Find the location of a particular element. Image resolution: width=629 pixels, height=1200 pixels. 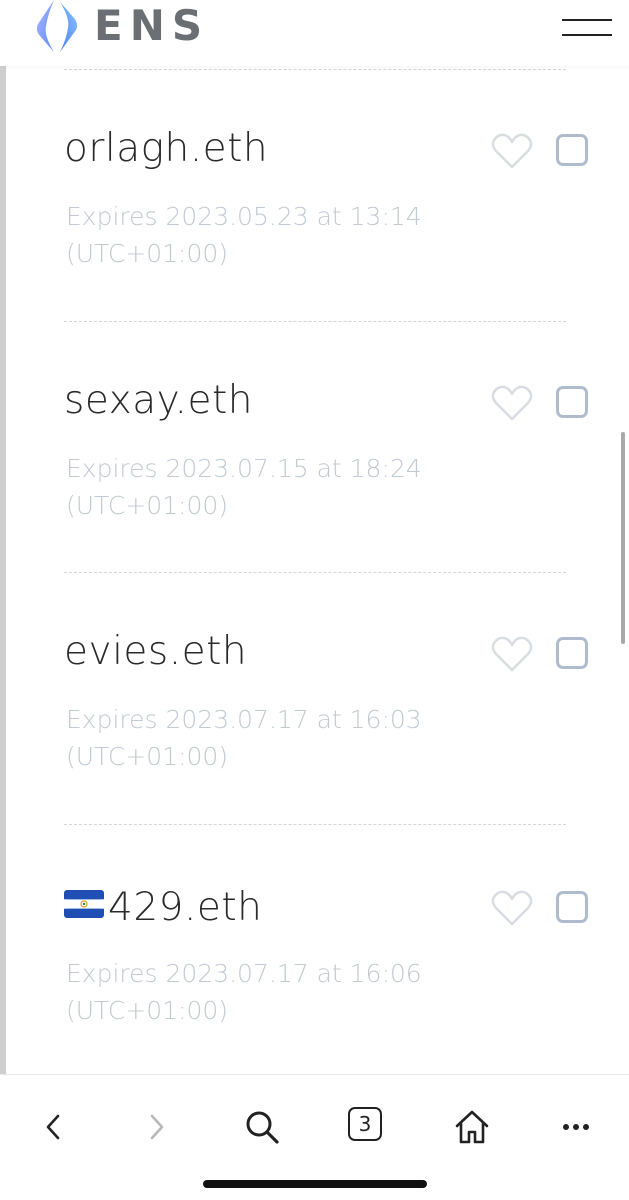

tabs-count-button: 3 is located at coordinates (365, 1124).